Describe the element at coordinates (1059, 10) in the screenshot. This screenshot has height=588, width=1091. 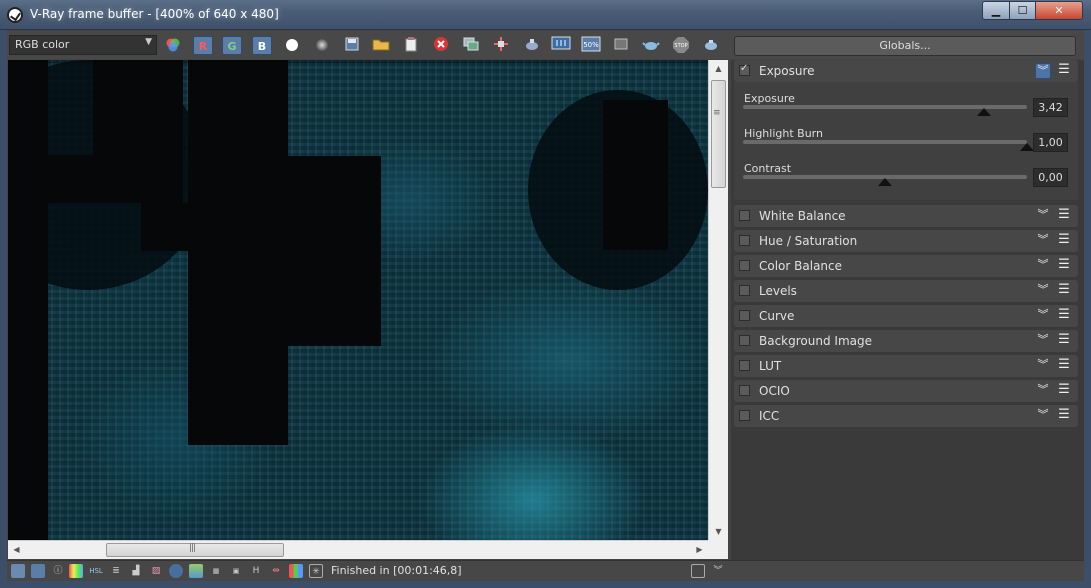
I see `close-button: ✕` at that location.